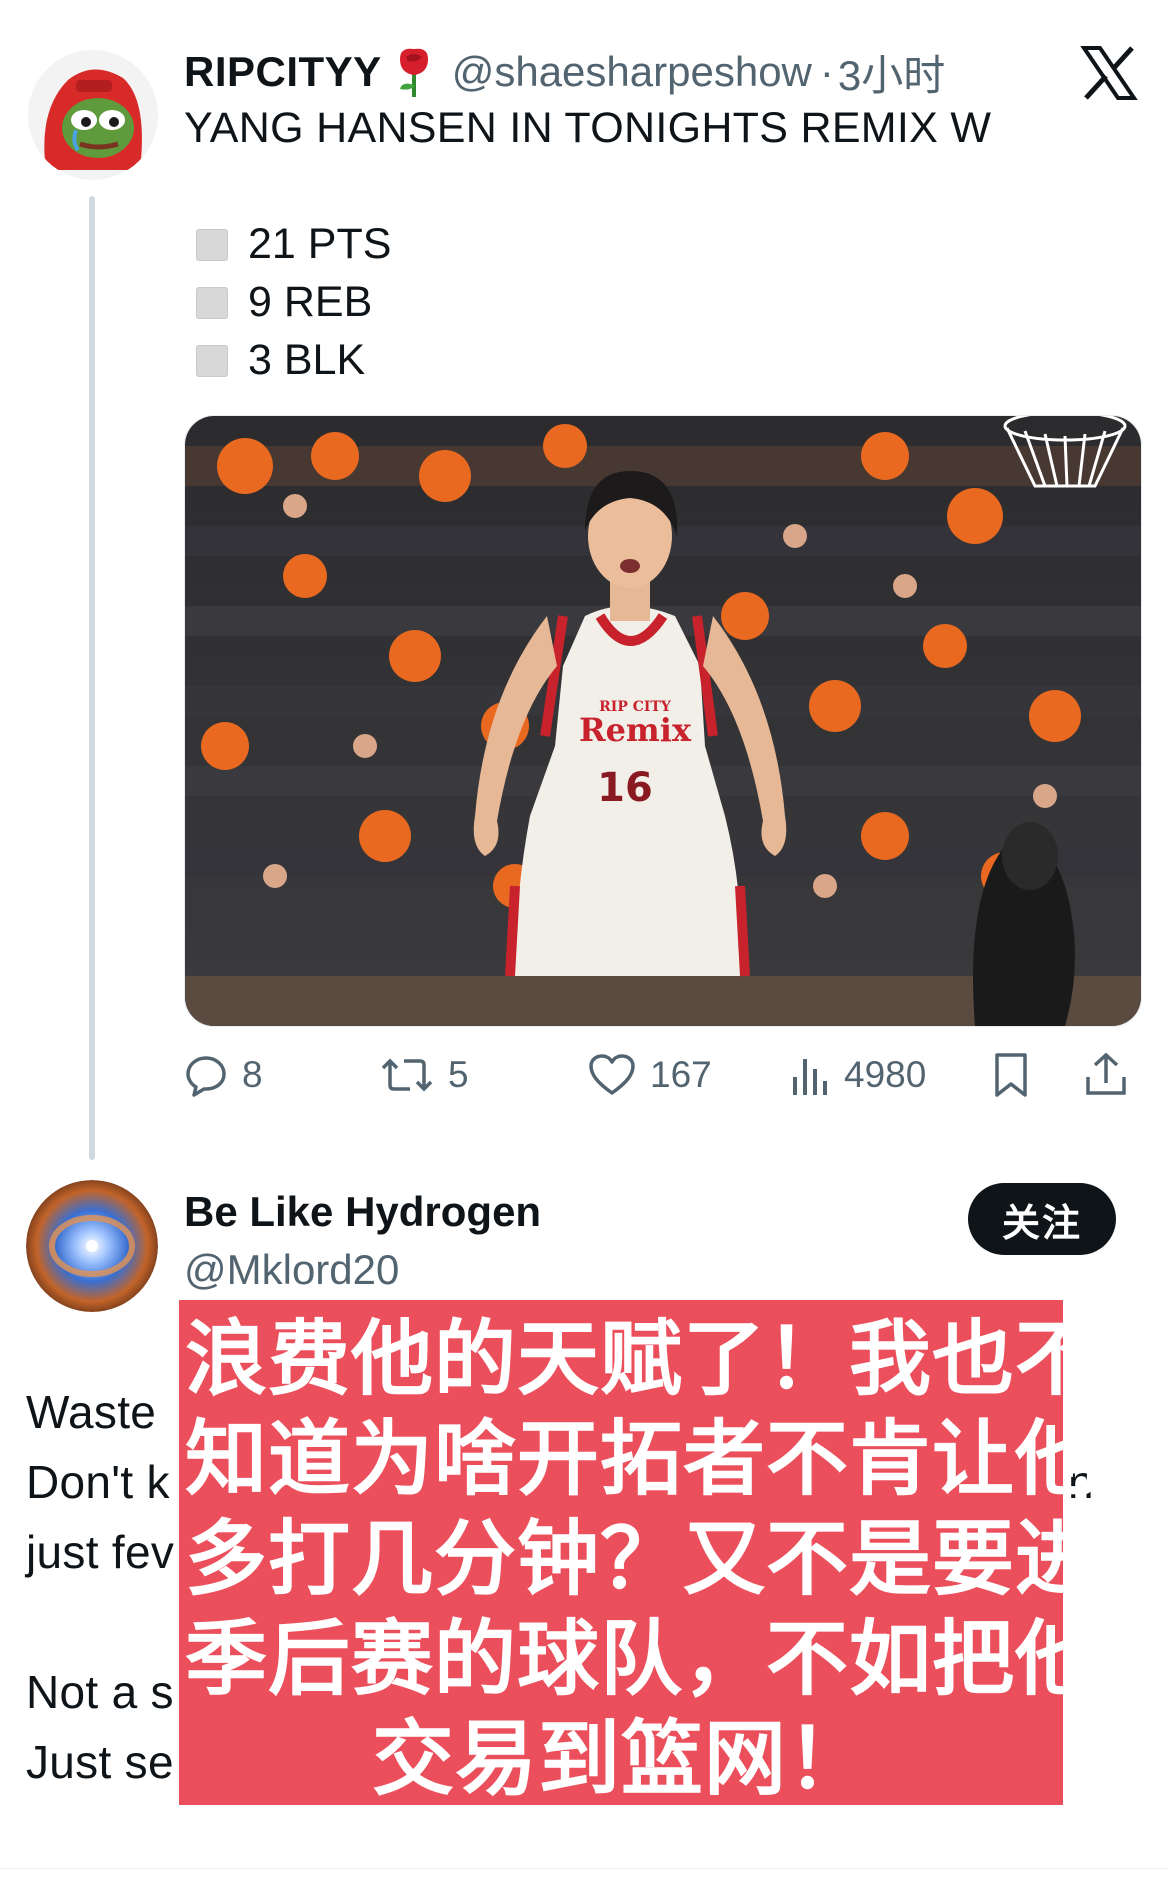  What do you see at coordinates (283, 72) in the screenshot?
I see `author-name: RIPCITYY` at bounding box center [283, 72].